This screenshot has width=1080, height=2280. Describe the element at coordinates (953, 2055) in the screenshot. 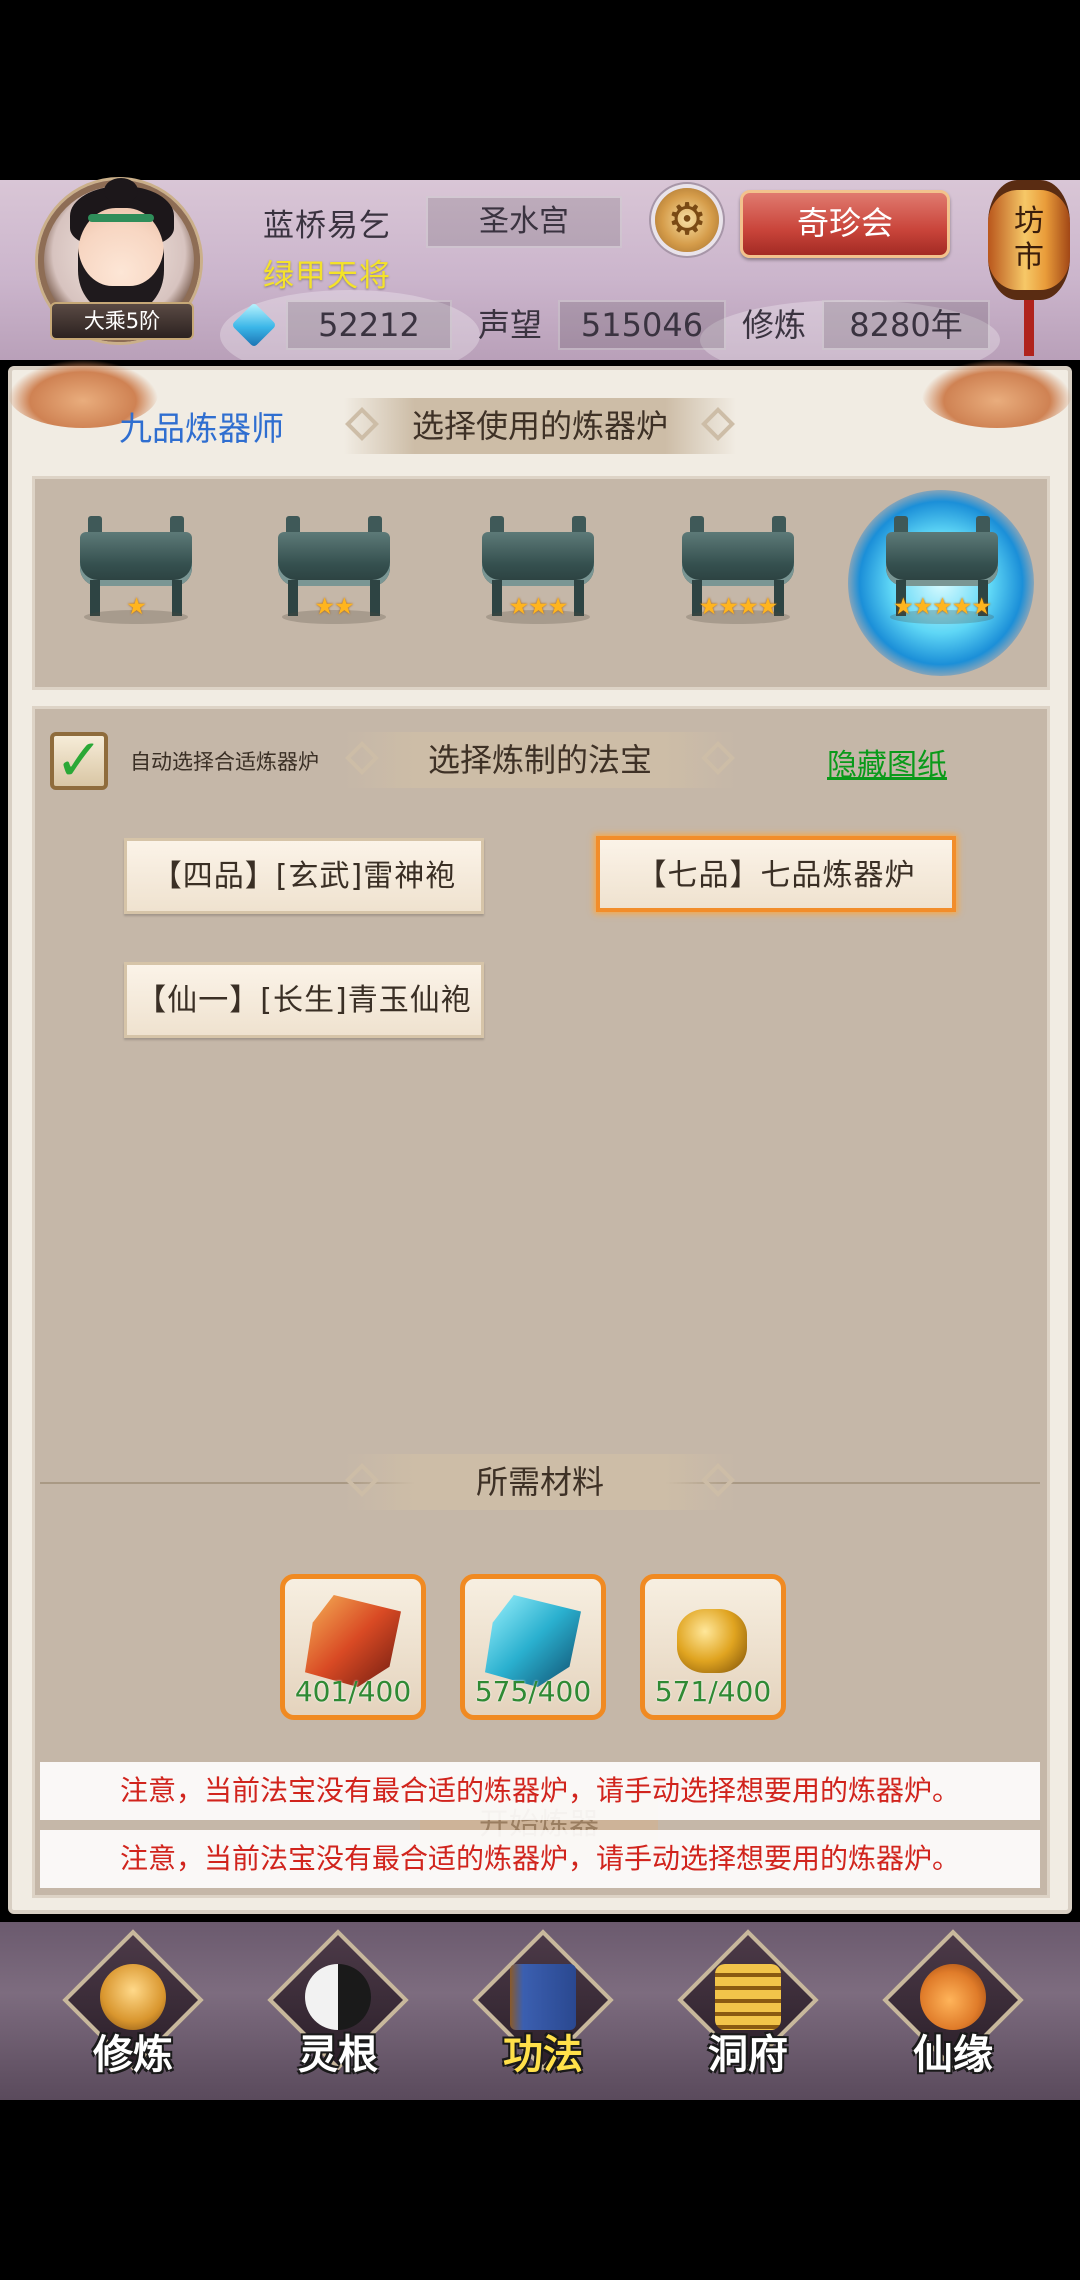

I see `nav-label: 仙缘` at that location.